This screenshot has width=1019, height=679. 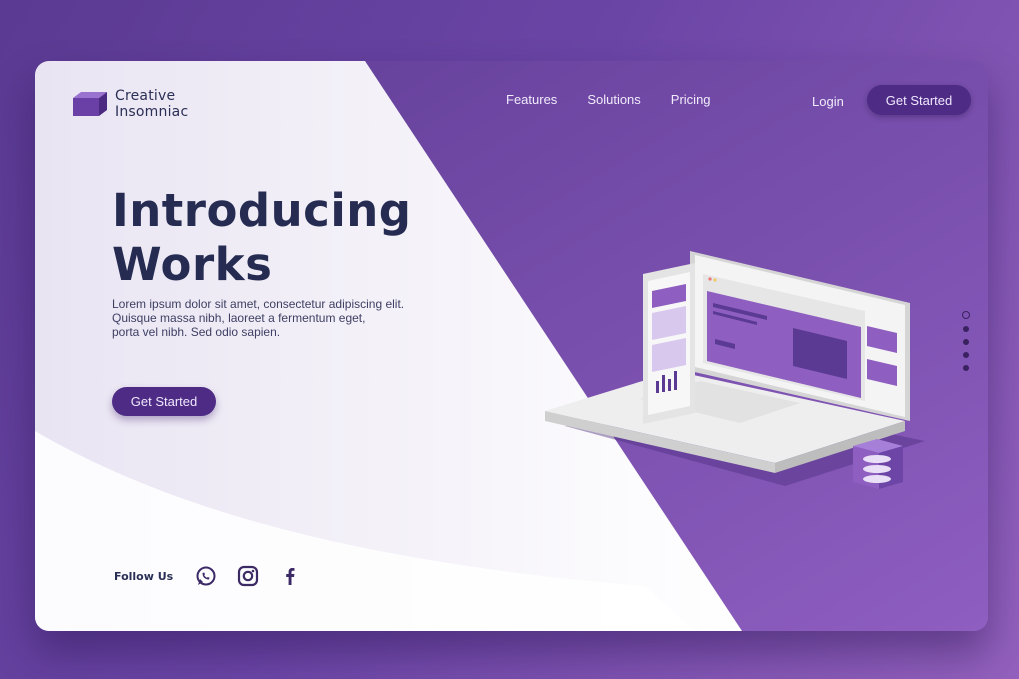 What do you see at coordinates (248, 576) in the screenshot?
I see `instagram-icon` at bounding box center [248, 576].